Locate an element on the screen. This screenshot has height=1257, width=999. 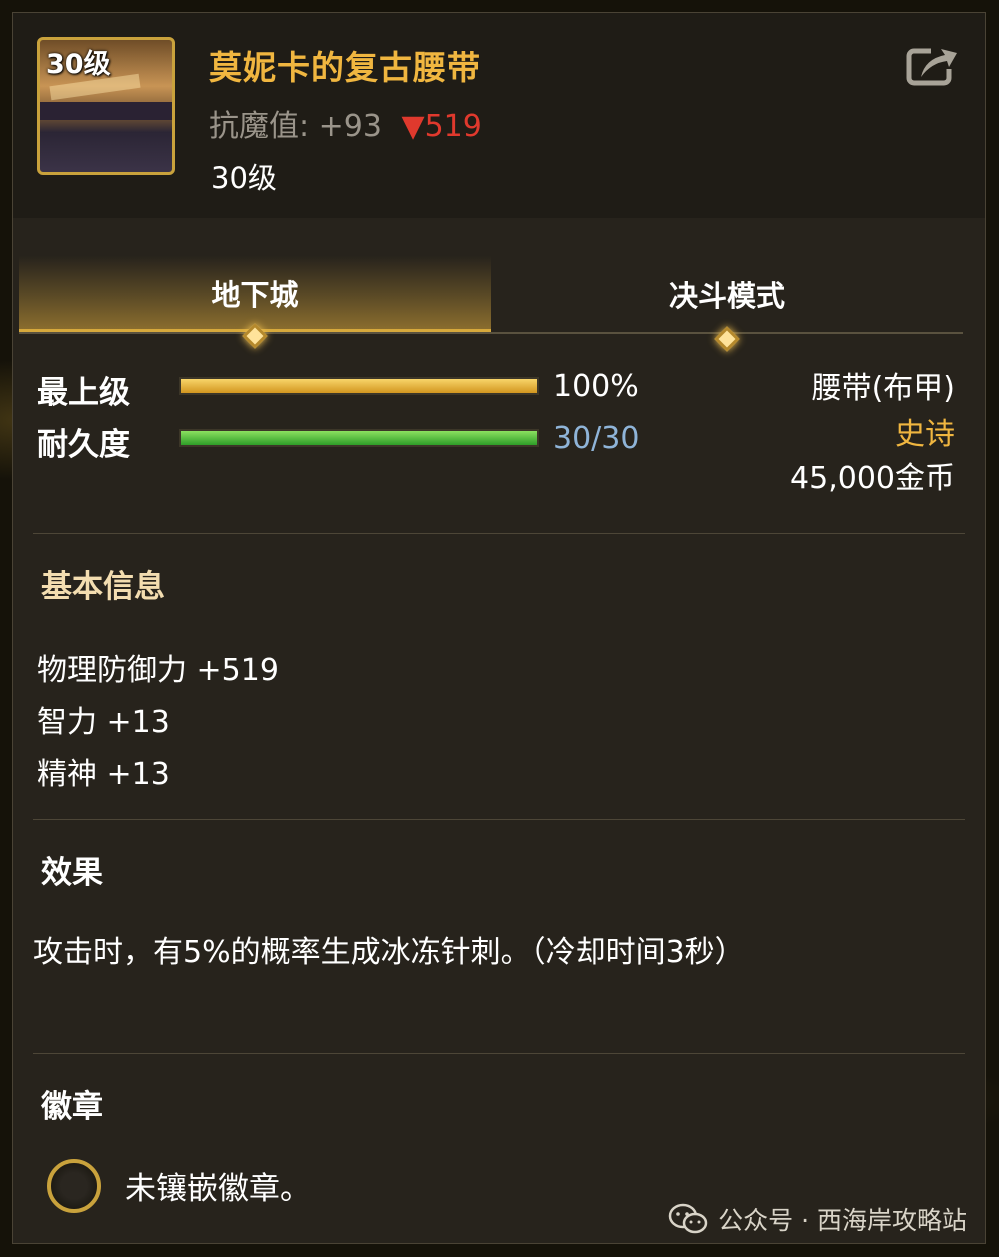
magic-resist-row: 抗魔值: +93 ▼519 is located at coordinates (345, 123).